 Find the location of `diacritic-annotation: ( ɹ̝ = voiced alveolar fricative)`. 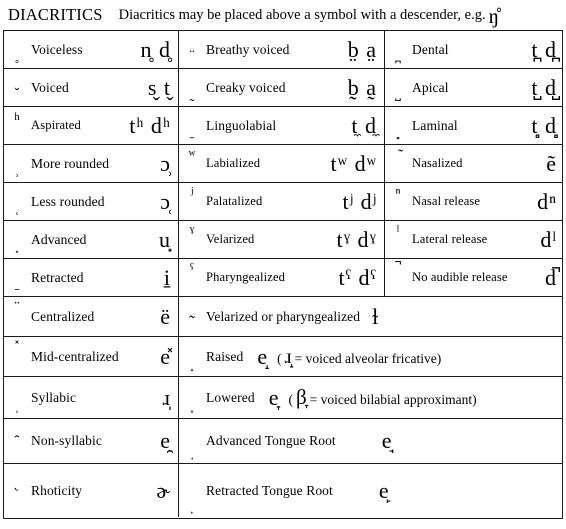

diacritic-annotation: ( ɹ̝ = voiced alveolar fricative) is located at coordinates (359, 356).